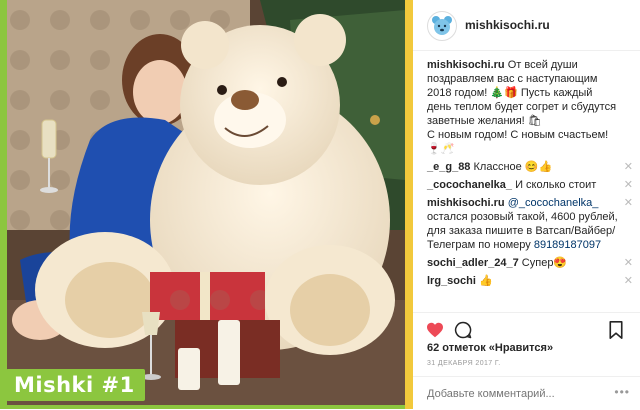  I want to click on bear-logo-icon, so click(442, 26).